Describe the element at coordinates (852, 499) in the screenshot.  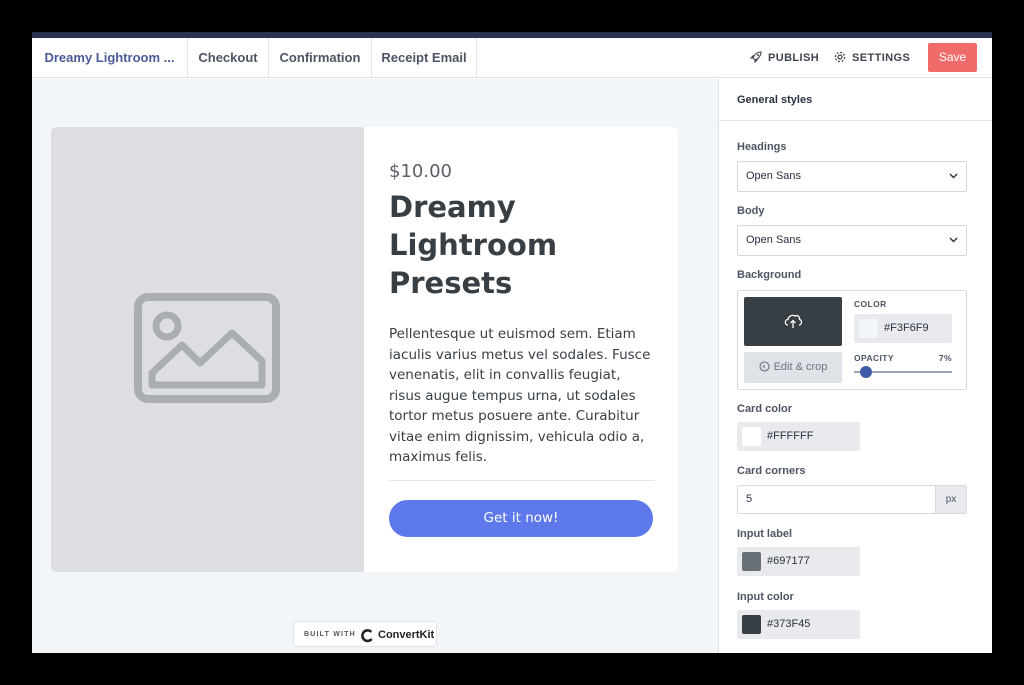
I see `card-corners-input: 5 px` at that location.